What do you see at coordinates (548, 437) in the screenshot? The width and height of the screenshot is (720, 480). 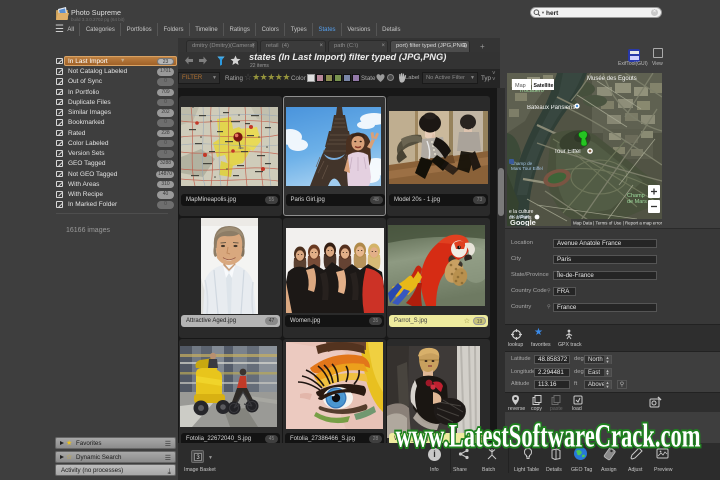 I see `svg-text: www.LatestSoftwareCrack.com` at bounding box center [548, 437].